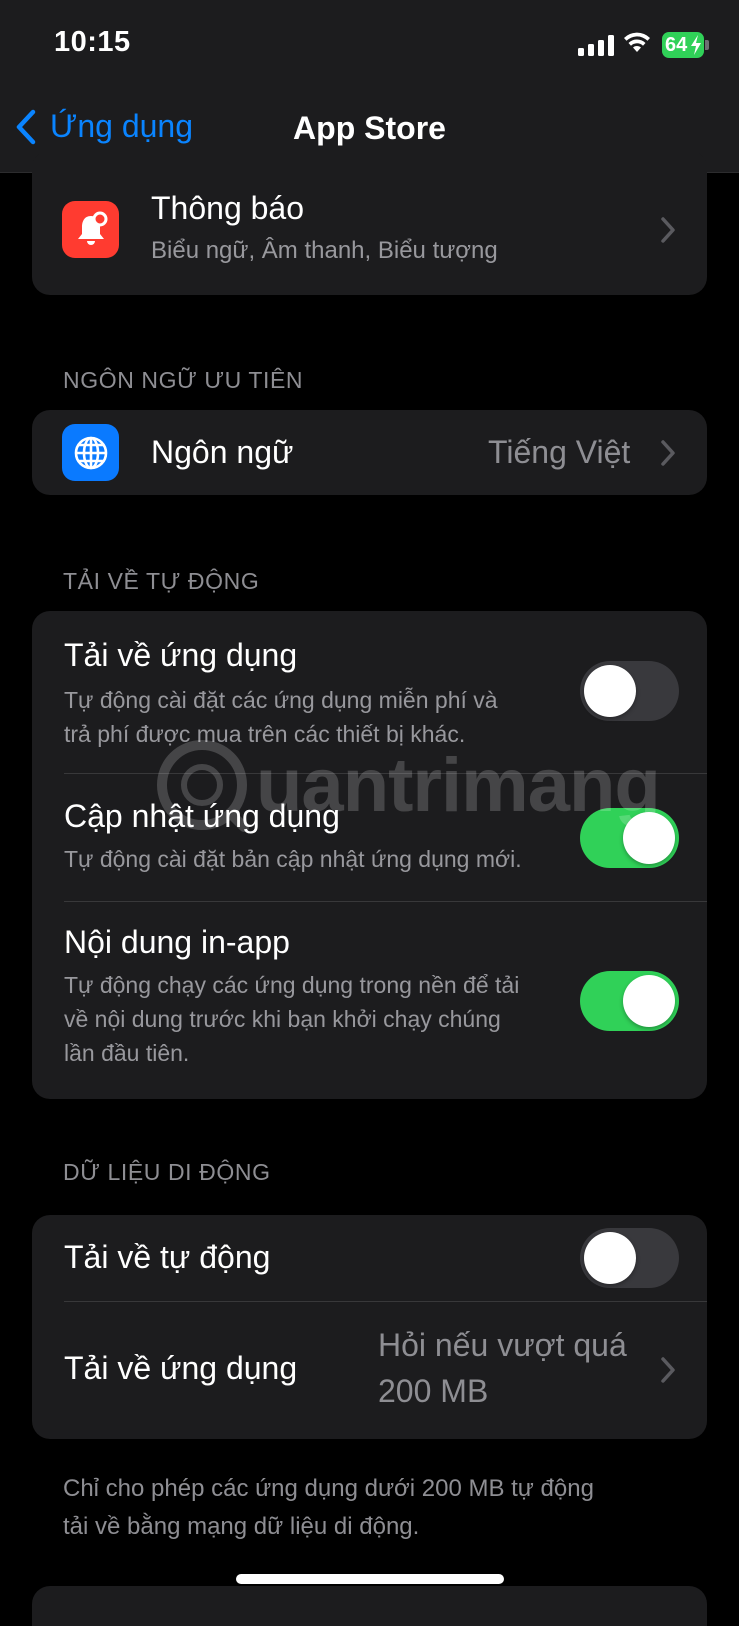  What do you see at coordinates (369, 1606) in the screenshot?
I see `next-group-peek` at bounding box center [369, 1606].